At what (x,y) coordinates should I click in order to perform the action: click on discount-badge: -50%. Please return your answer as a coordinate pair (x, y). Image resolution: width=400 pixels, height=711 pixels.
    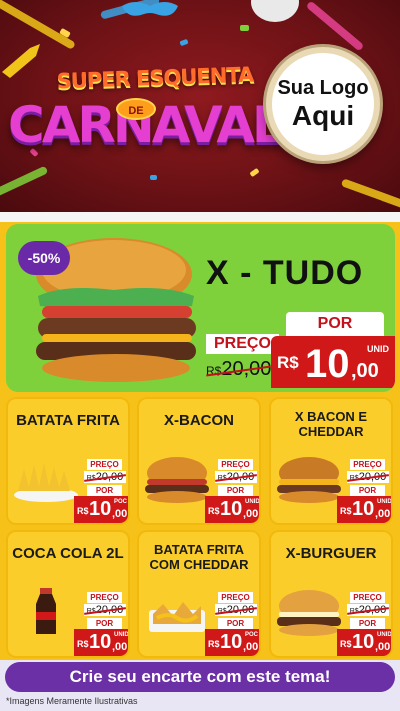
    Looking at the image, I should click on (44, 258).